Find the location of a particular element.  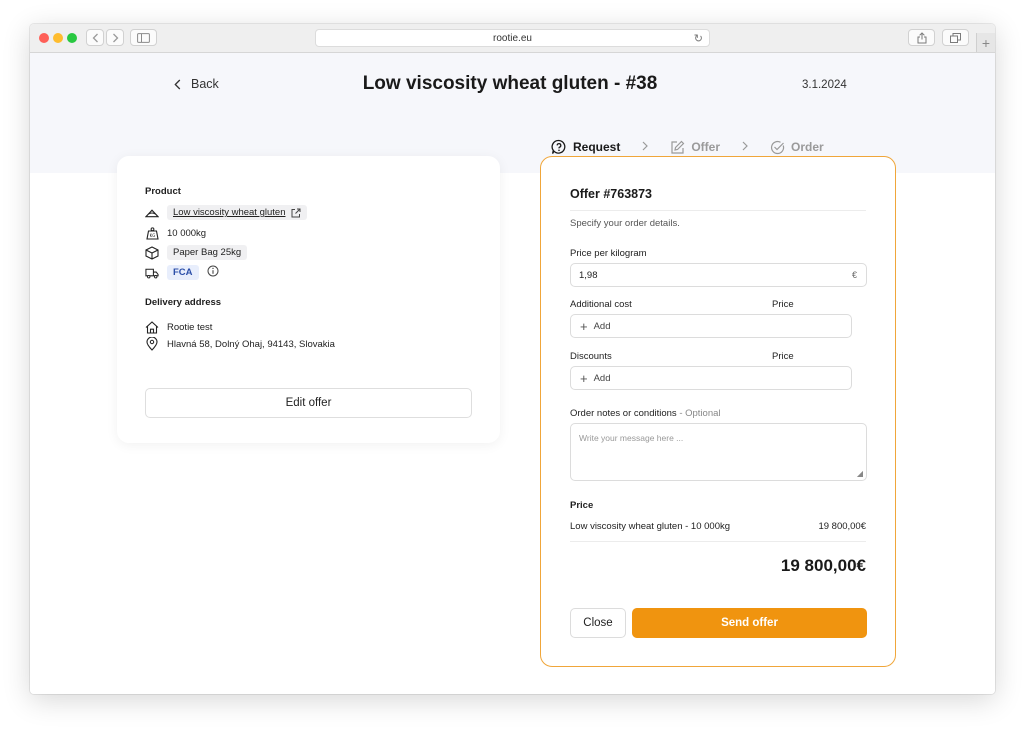

delivery-address-row: Hlavná 58, Dolný Ohaj, 94143, Slovakia is located at coordinates (240, 344).